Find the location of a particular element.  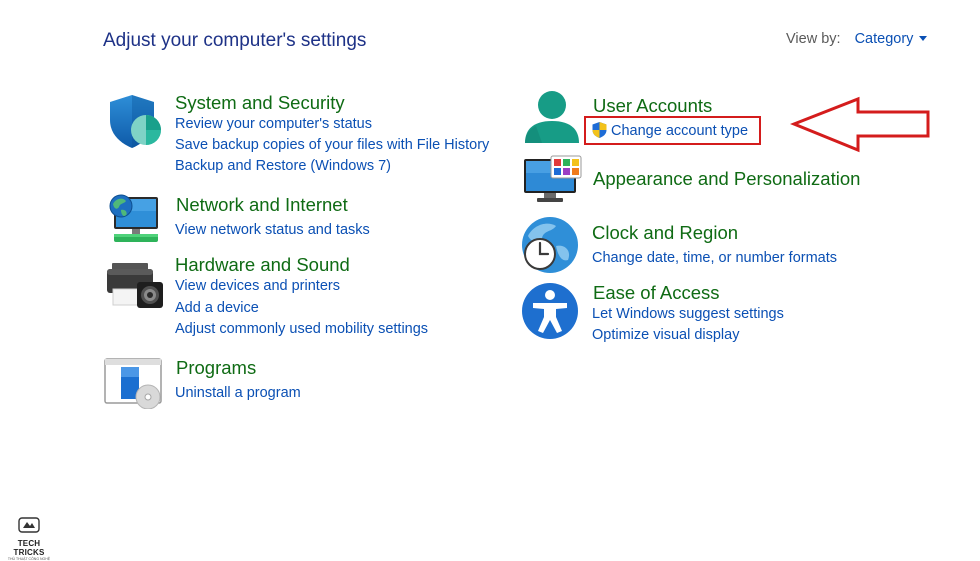

link-backup-restore: Backup and Restore (Windows 7) is located at coordinates (283, 166).